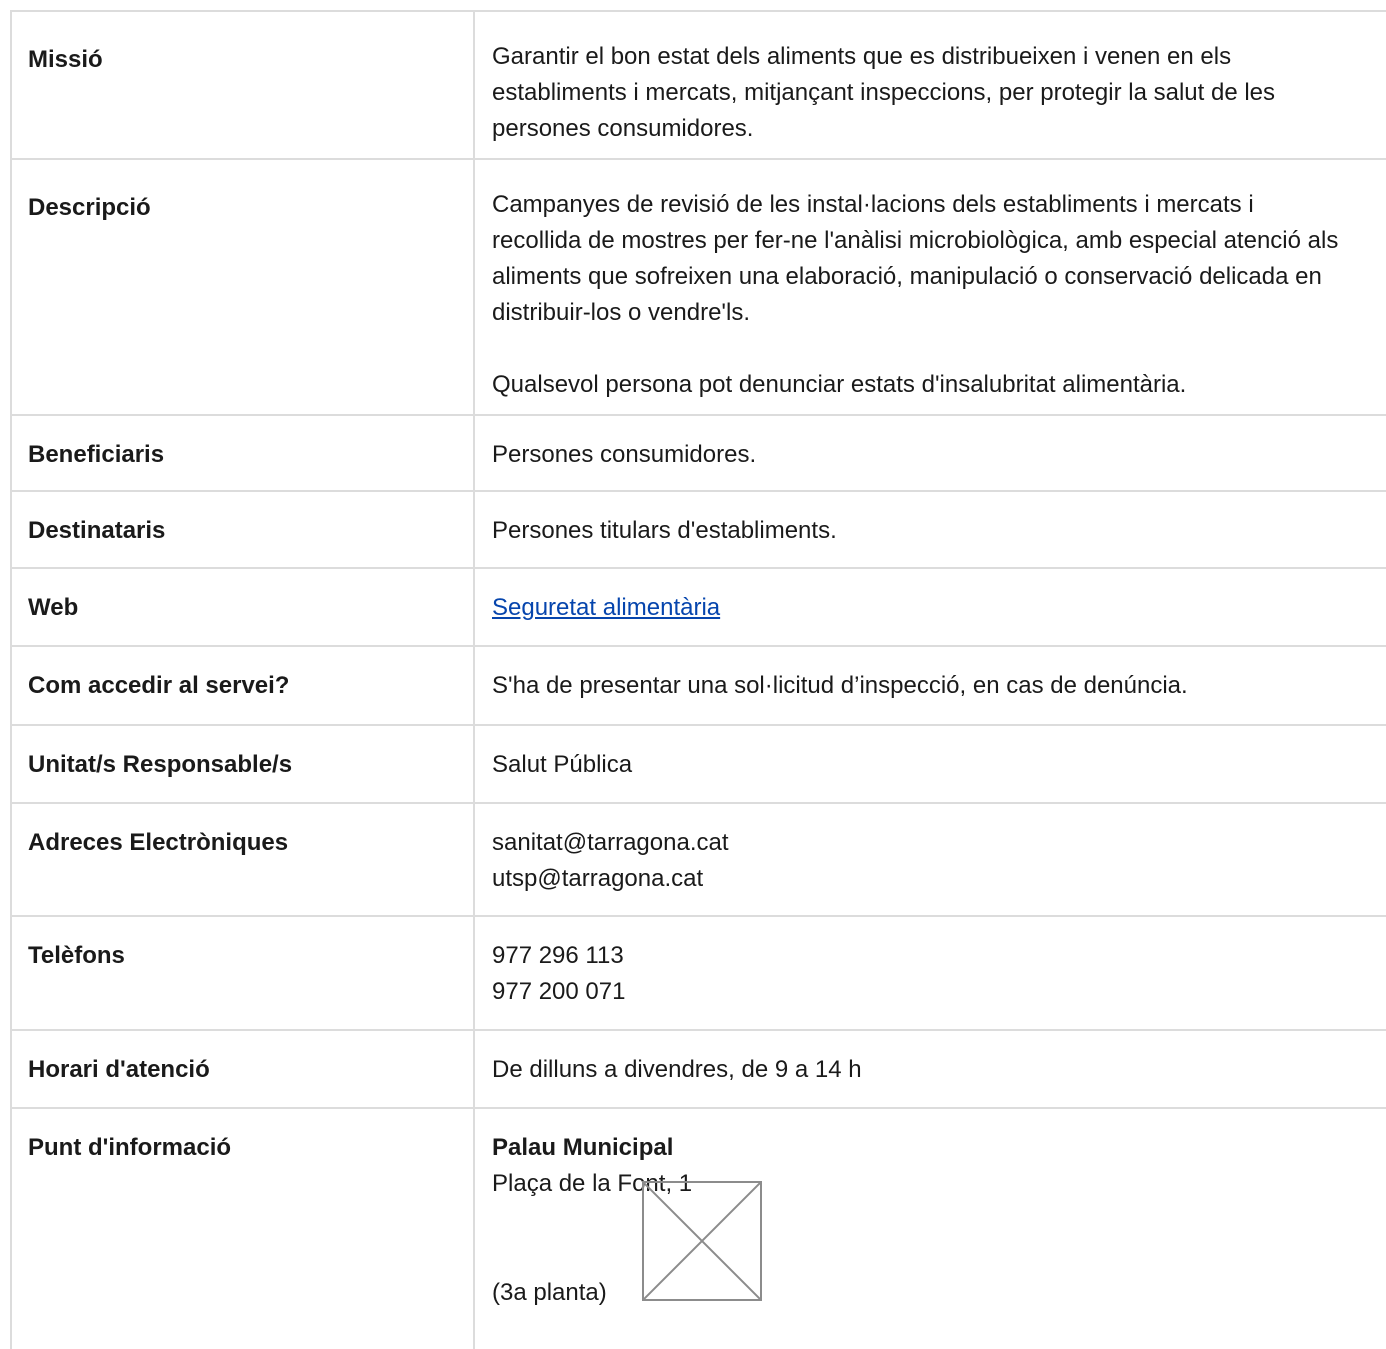 The width and height of the screenshot is (1386, 1349). I want to click on row-value: sanitat@tarragona.cat utsp@tarragona.cat, so click(930, 859).